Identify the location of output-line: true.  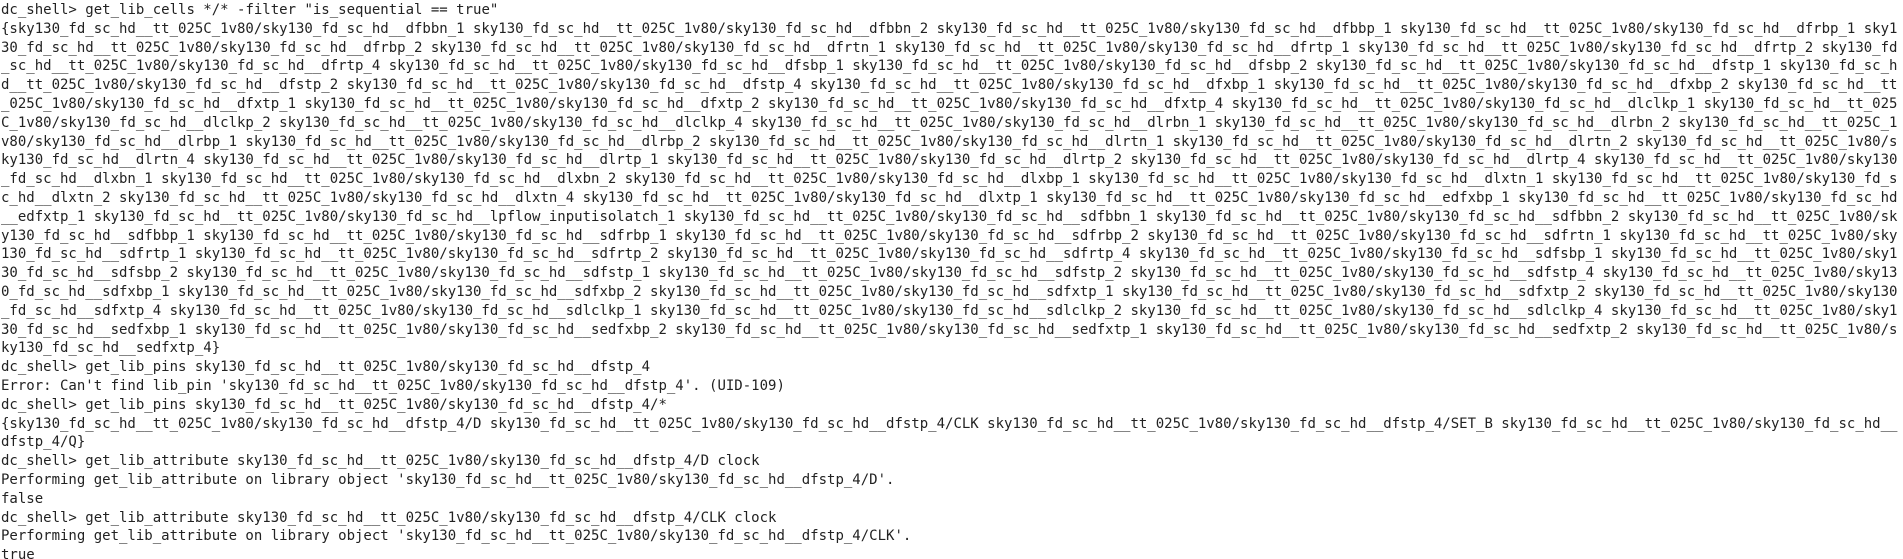
(18, 553).